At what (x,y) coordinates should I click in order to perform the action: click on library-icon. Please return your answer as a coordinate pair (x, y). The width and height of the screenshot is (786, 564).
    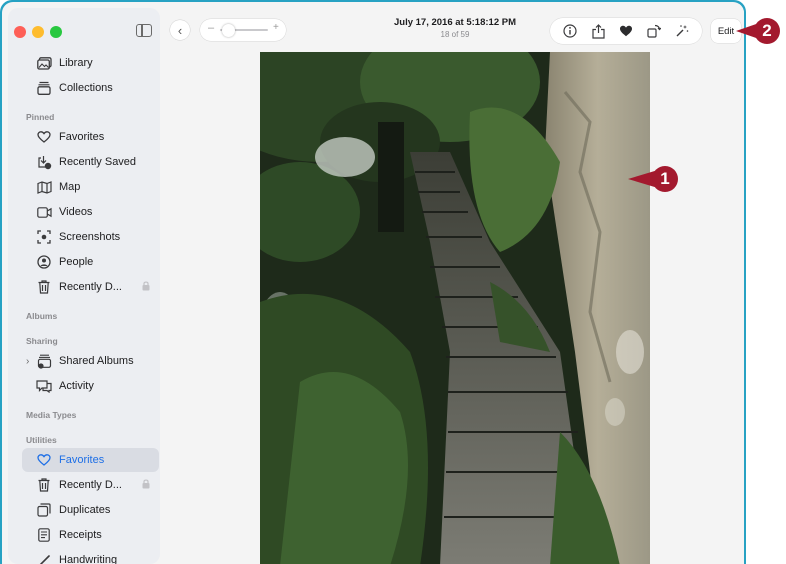
    Looking at the image, I should click on (44, 63).